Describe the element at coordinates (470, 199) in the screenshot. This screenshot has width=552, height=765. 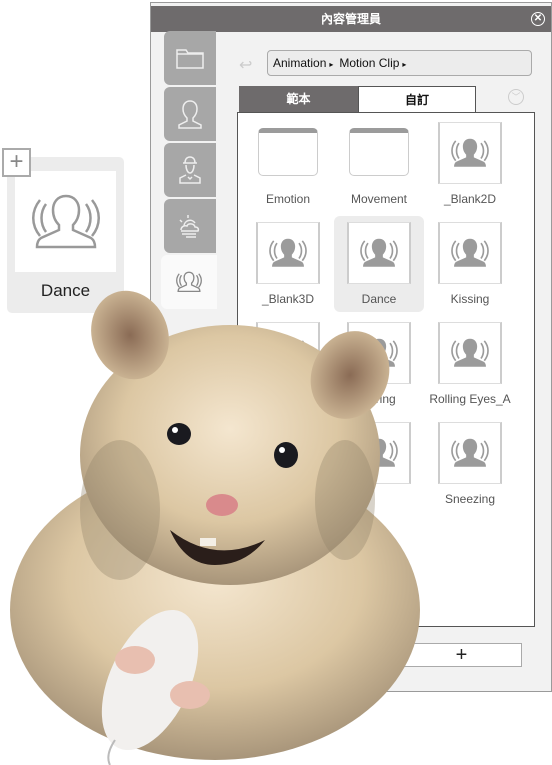
I see `grid-item-label: _Blank2D` at that location.